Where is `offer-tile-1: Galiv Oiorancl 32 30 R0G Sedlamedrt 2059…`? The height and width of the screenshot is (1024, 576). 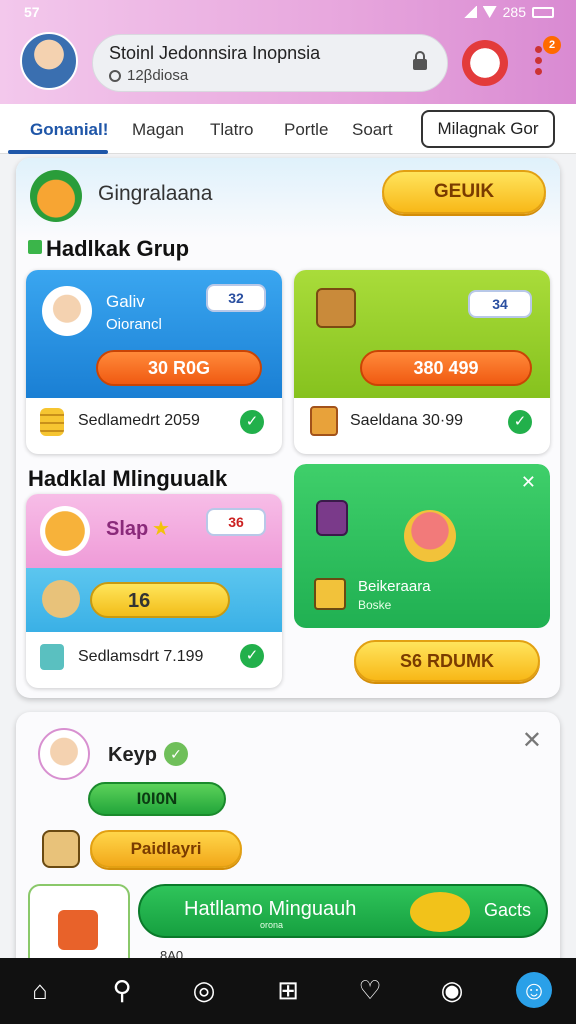 offer-tile-1: Galiv Oiorancl 32 30 R0G Sedlamedrt 2059… is located at coordinates (154, 362).